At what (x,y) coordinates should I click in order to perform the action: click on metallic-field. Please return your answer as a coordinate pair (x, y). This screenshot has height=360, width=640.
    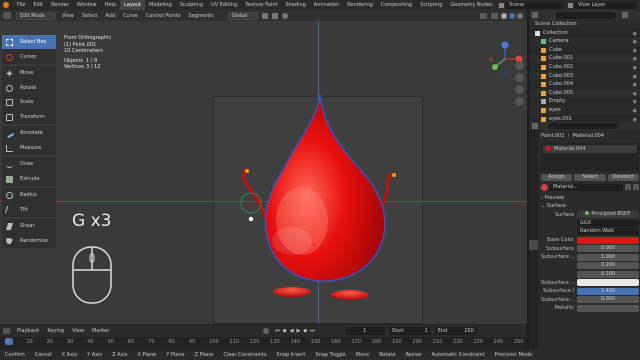
    Looking at the image, I should click on (608, 308).